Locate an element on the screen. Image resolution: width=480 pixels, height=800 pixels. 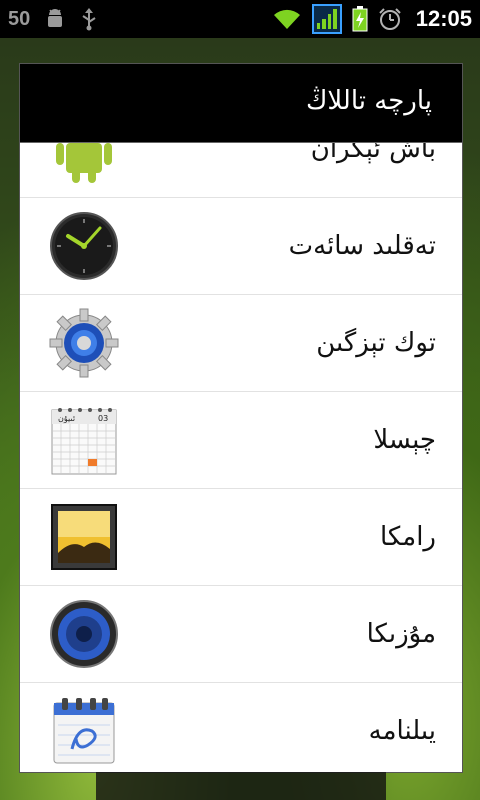
list-item-label: رامكا is located at coordinates (408, 537).